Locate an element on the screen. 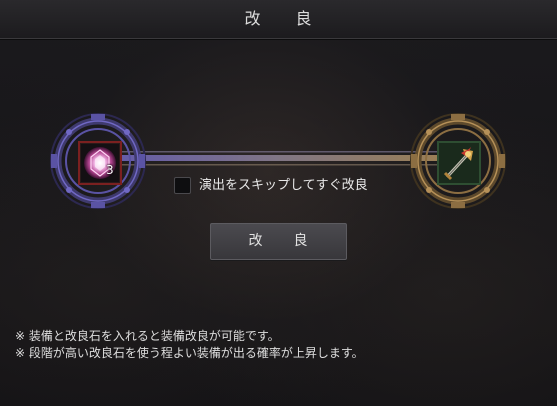  sword-icon is located at coordinates (459, 163).